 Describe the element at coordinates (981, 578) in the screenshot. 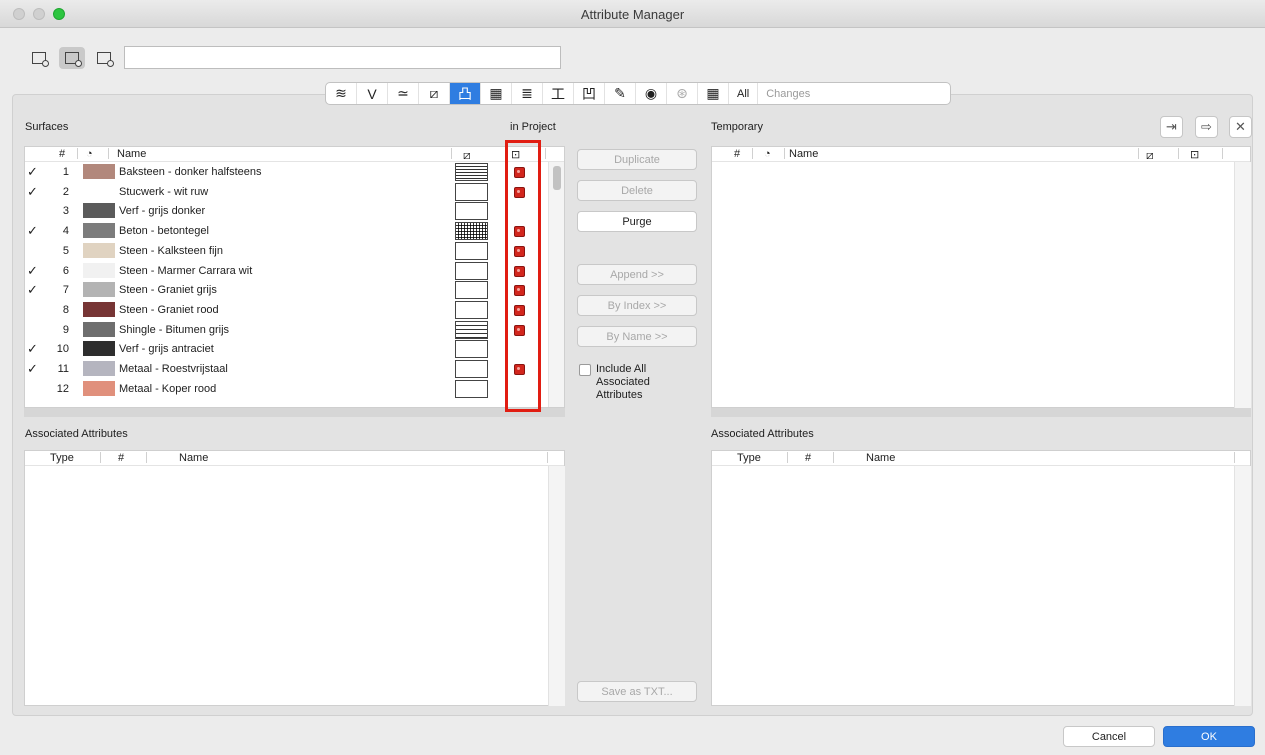

I see `right-associated-list: Type # Name` at that location.